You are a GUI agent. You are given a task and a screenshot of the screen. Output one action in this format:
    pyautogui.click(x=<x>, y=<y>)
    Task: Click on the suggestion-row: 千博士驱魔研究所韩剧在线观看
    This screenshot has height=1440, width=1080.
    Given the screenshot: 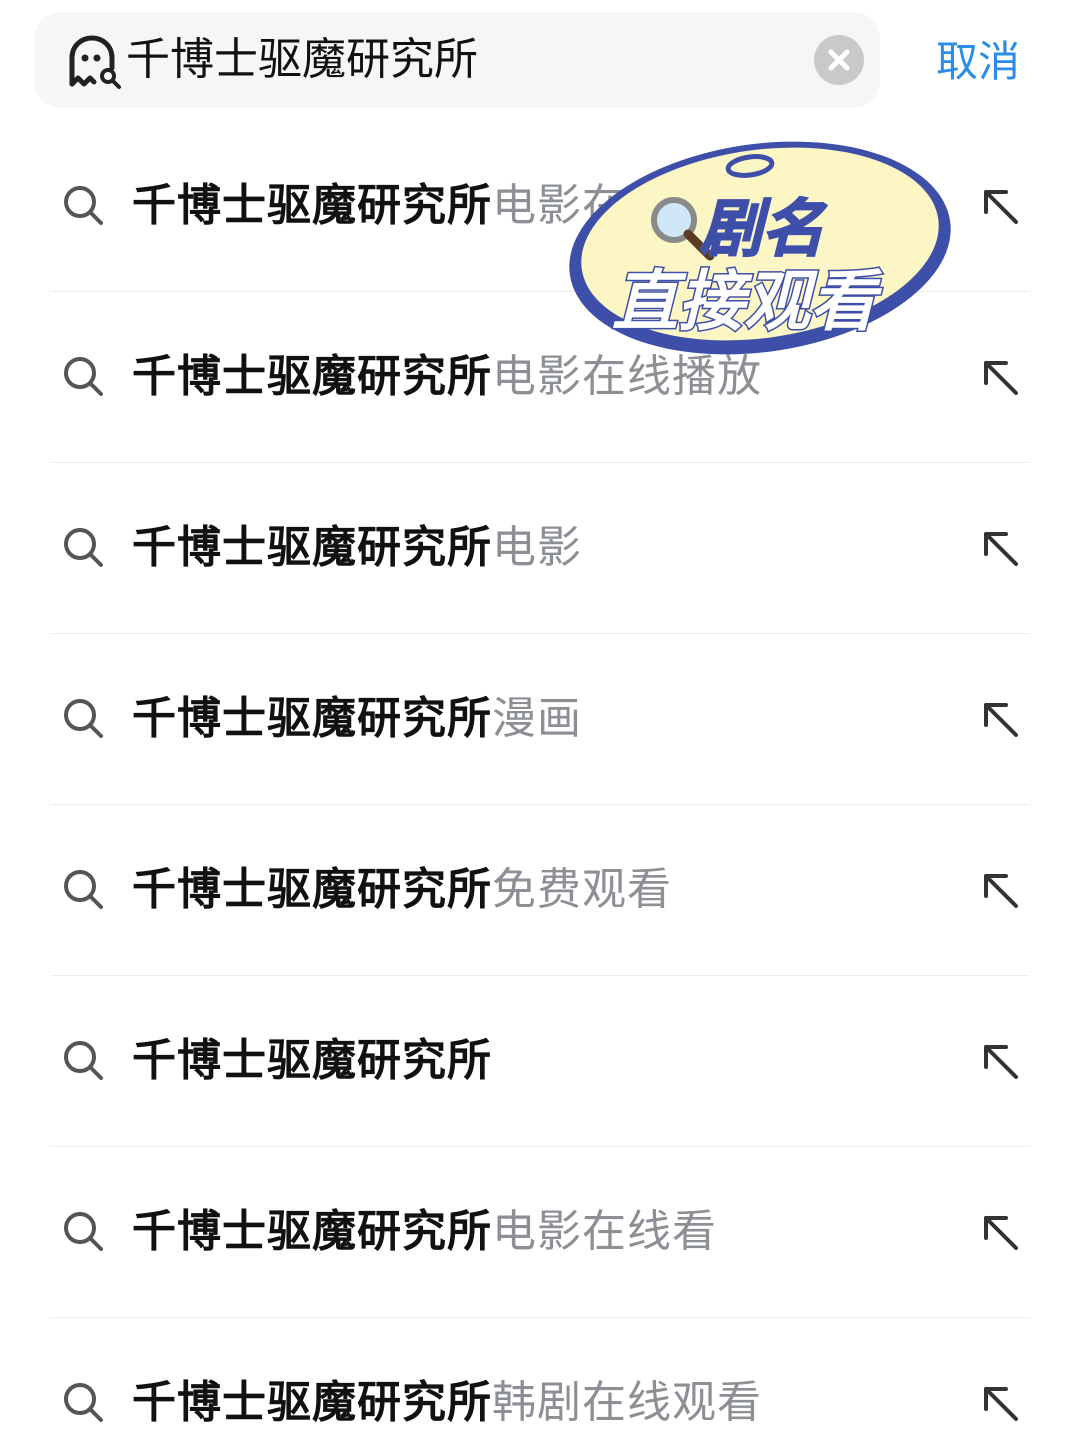 What is the action you would take?
    pyautogui.click(x=540, y=1378)
    